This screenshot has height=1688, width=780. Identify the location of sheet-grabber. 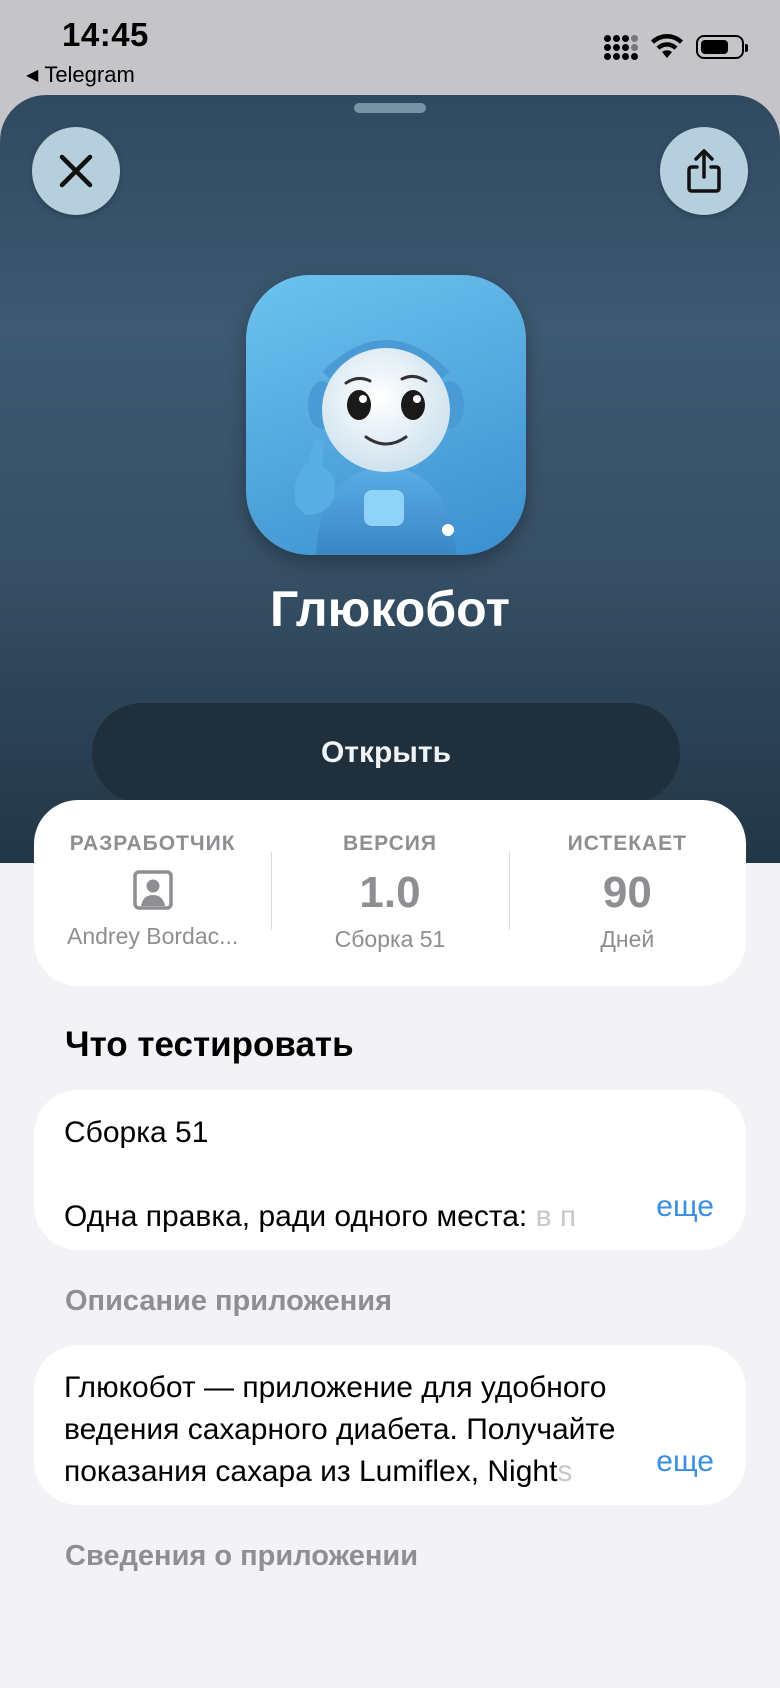
(390, 108).